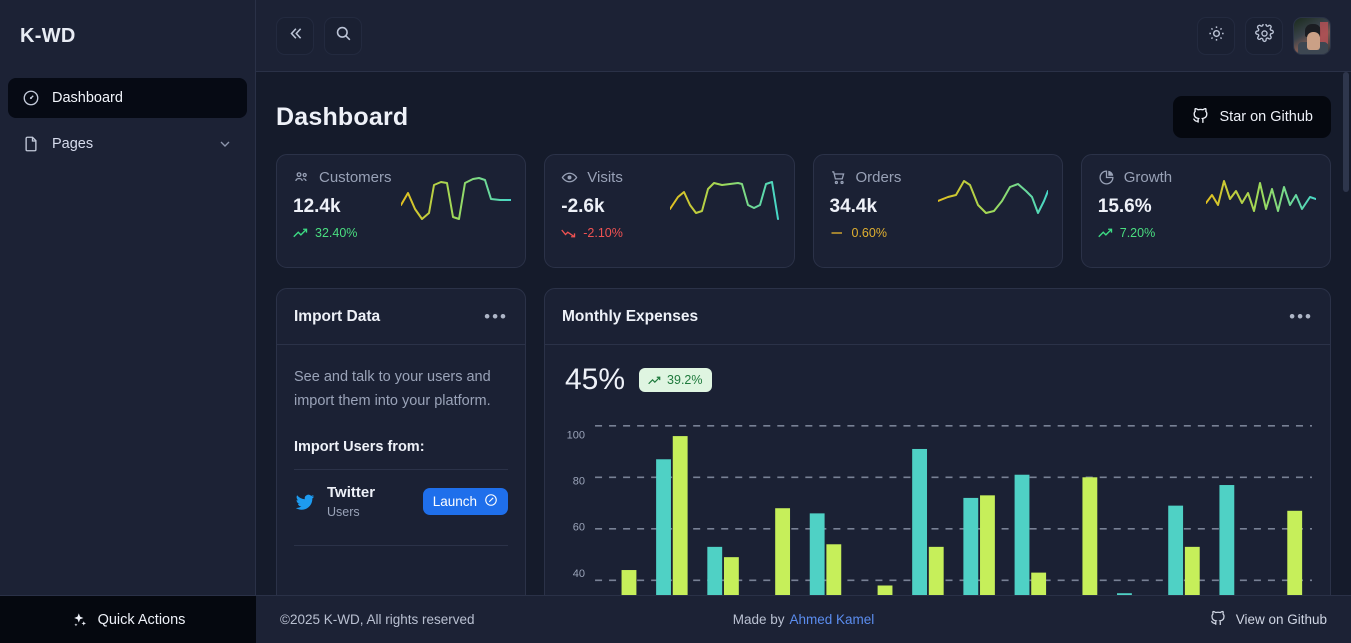  I want to click on expenses-panel-header: Monthly Expenses •••, so click(937, 317).